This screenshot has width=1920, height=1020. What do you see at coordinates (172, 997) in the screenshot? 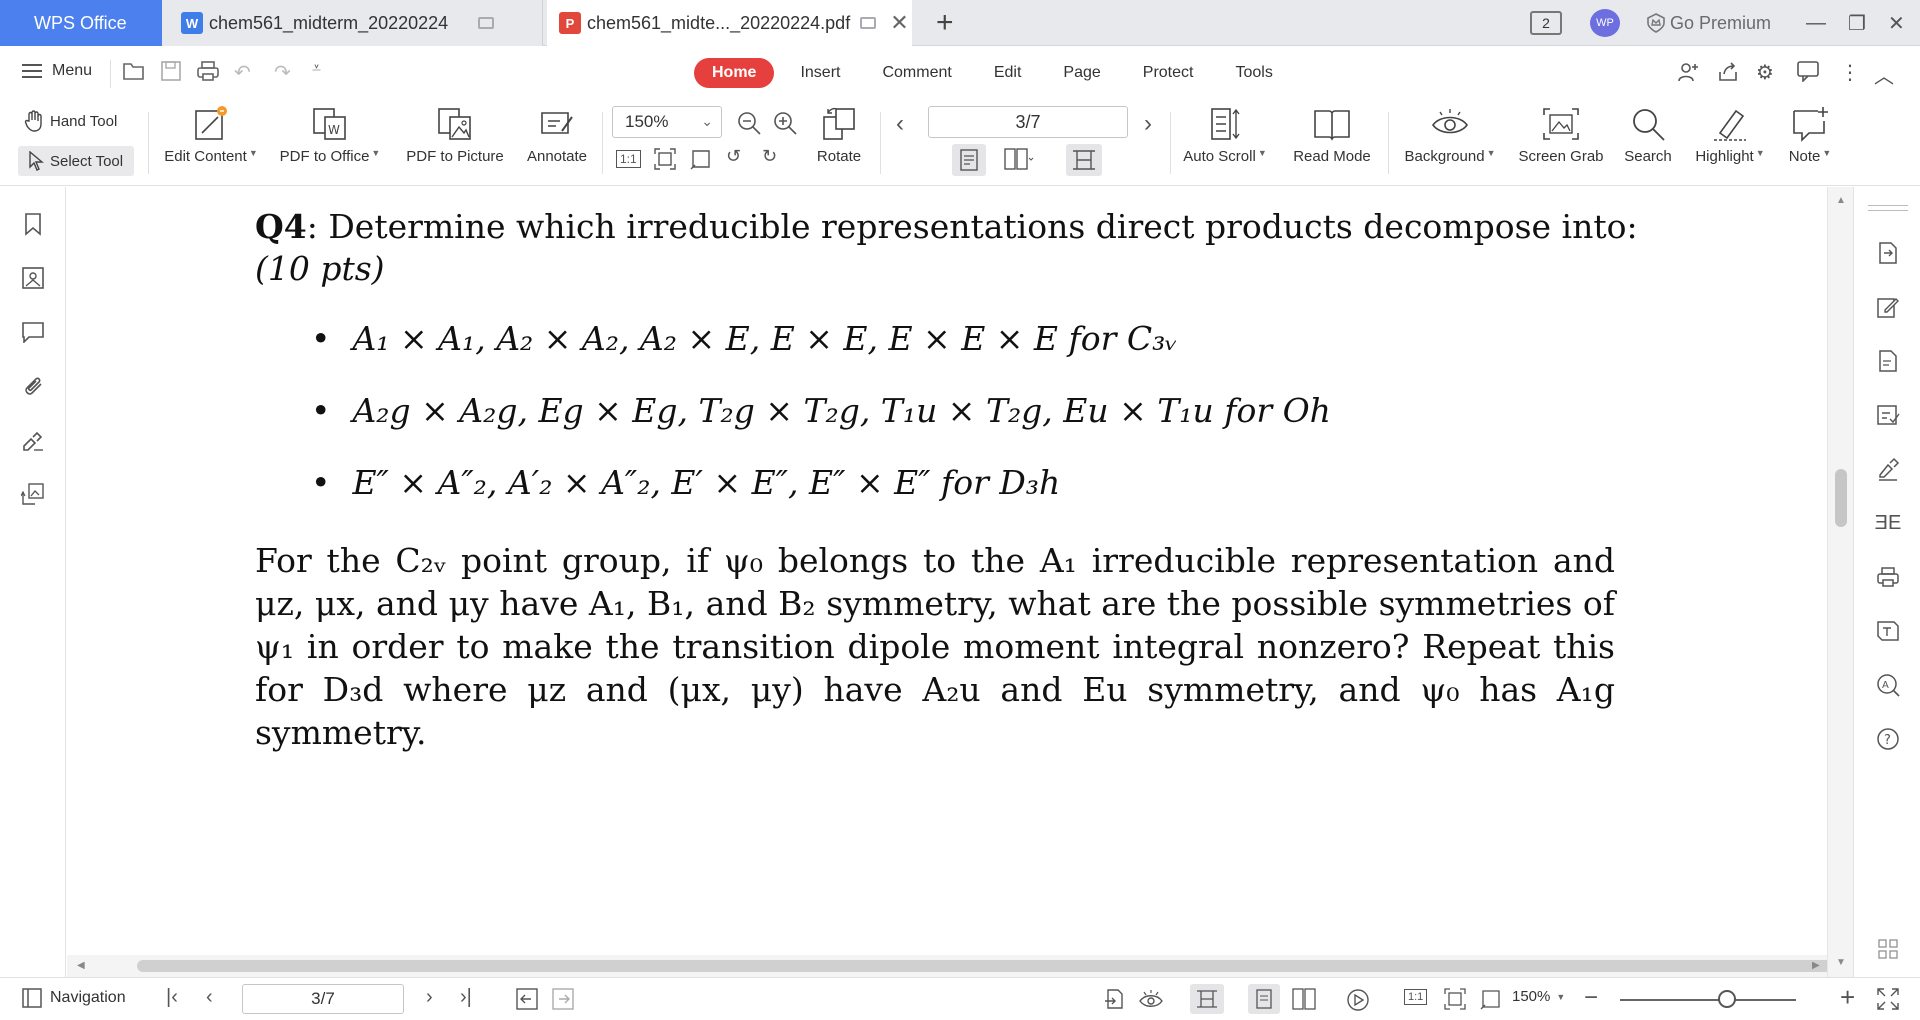
I see `first-page-icon: |‹` at bounding box center [172, 997].